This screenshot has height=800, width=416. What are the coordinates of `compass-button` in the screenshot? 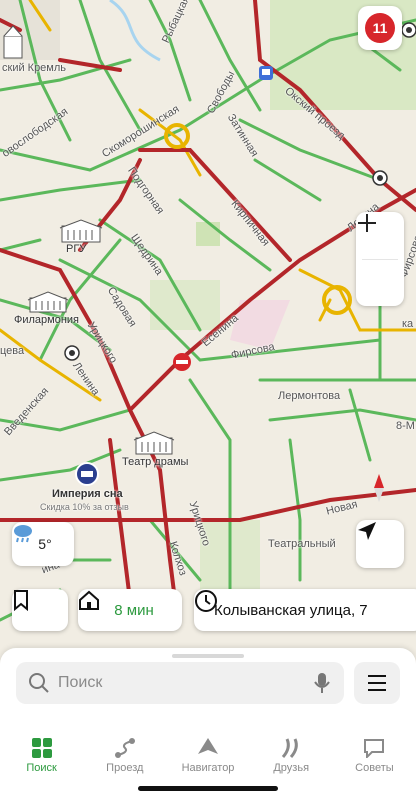 It's located at (379, 488).